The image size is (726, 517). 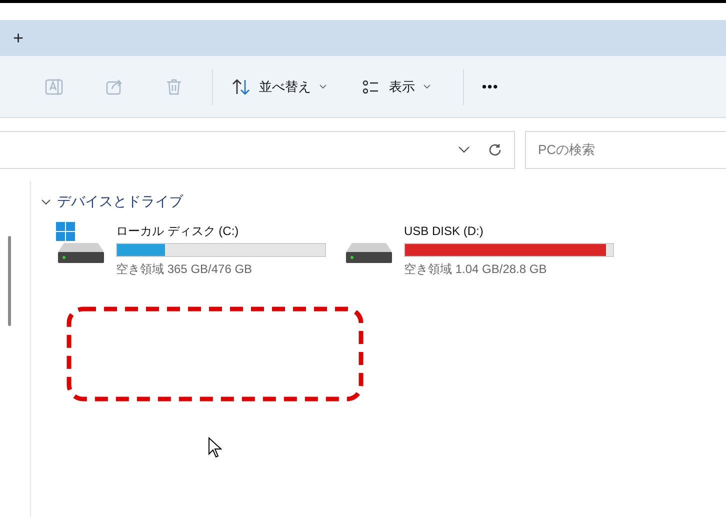 What do you see at coordinates (495, 149) in the screenshot?
I see `refresh-icon` at bounding box center [495, 149].